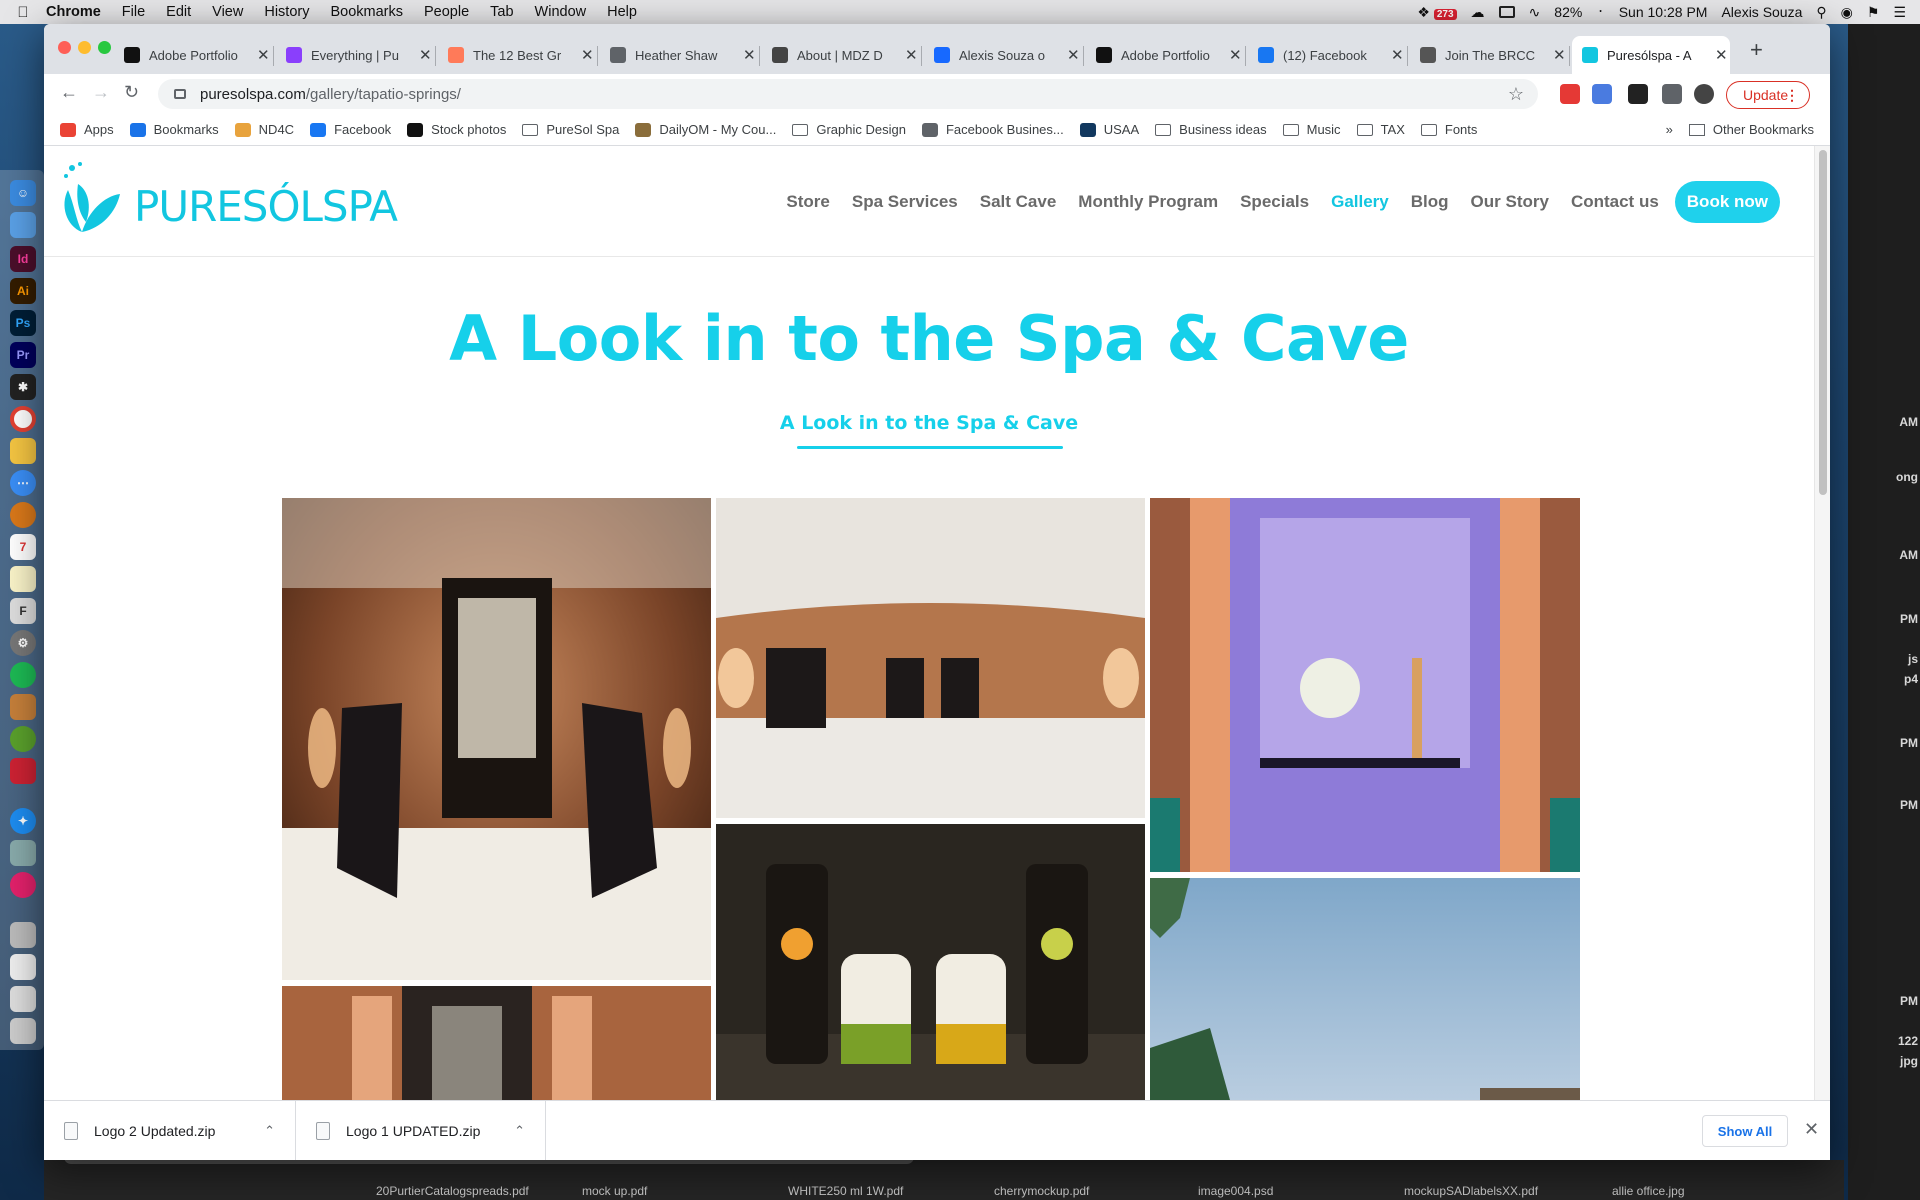 The image size is (1920, 1200). Describe the element at coordinates (519, 1131) in the screenshot. I see `chevron-up-icon: ⌃` at that location.